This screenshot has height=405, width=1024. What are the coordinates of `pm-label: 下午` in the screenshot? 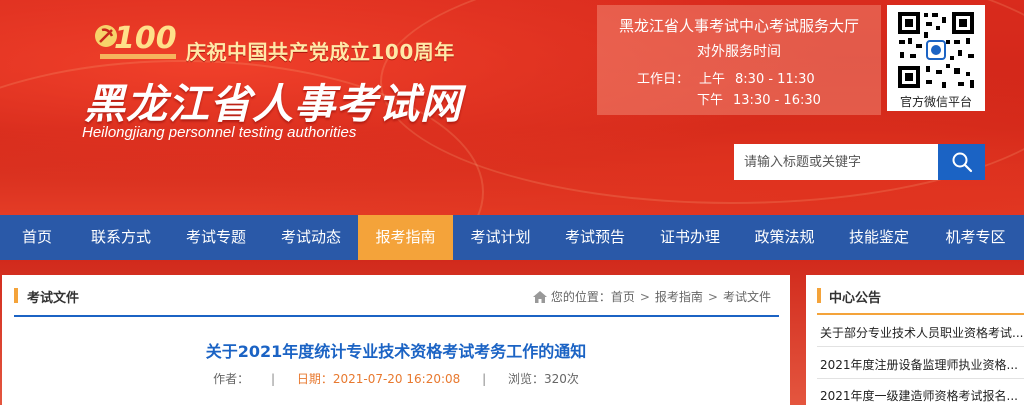 It's located at (710, 100).